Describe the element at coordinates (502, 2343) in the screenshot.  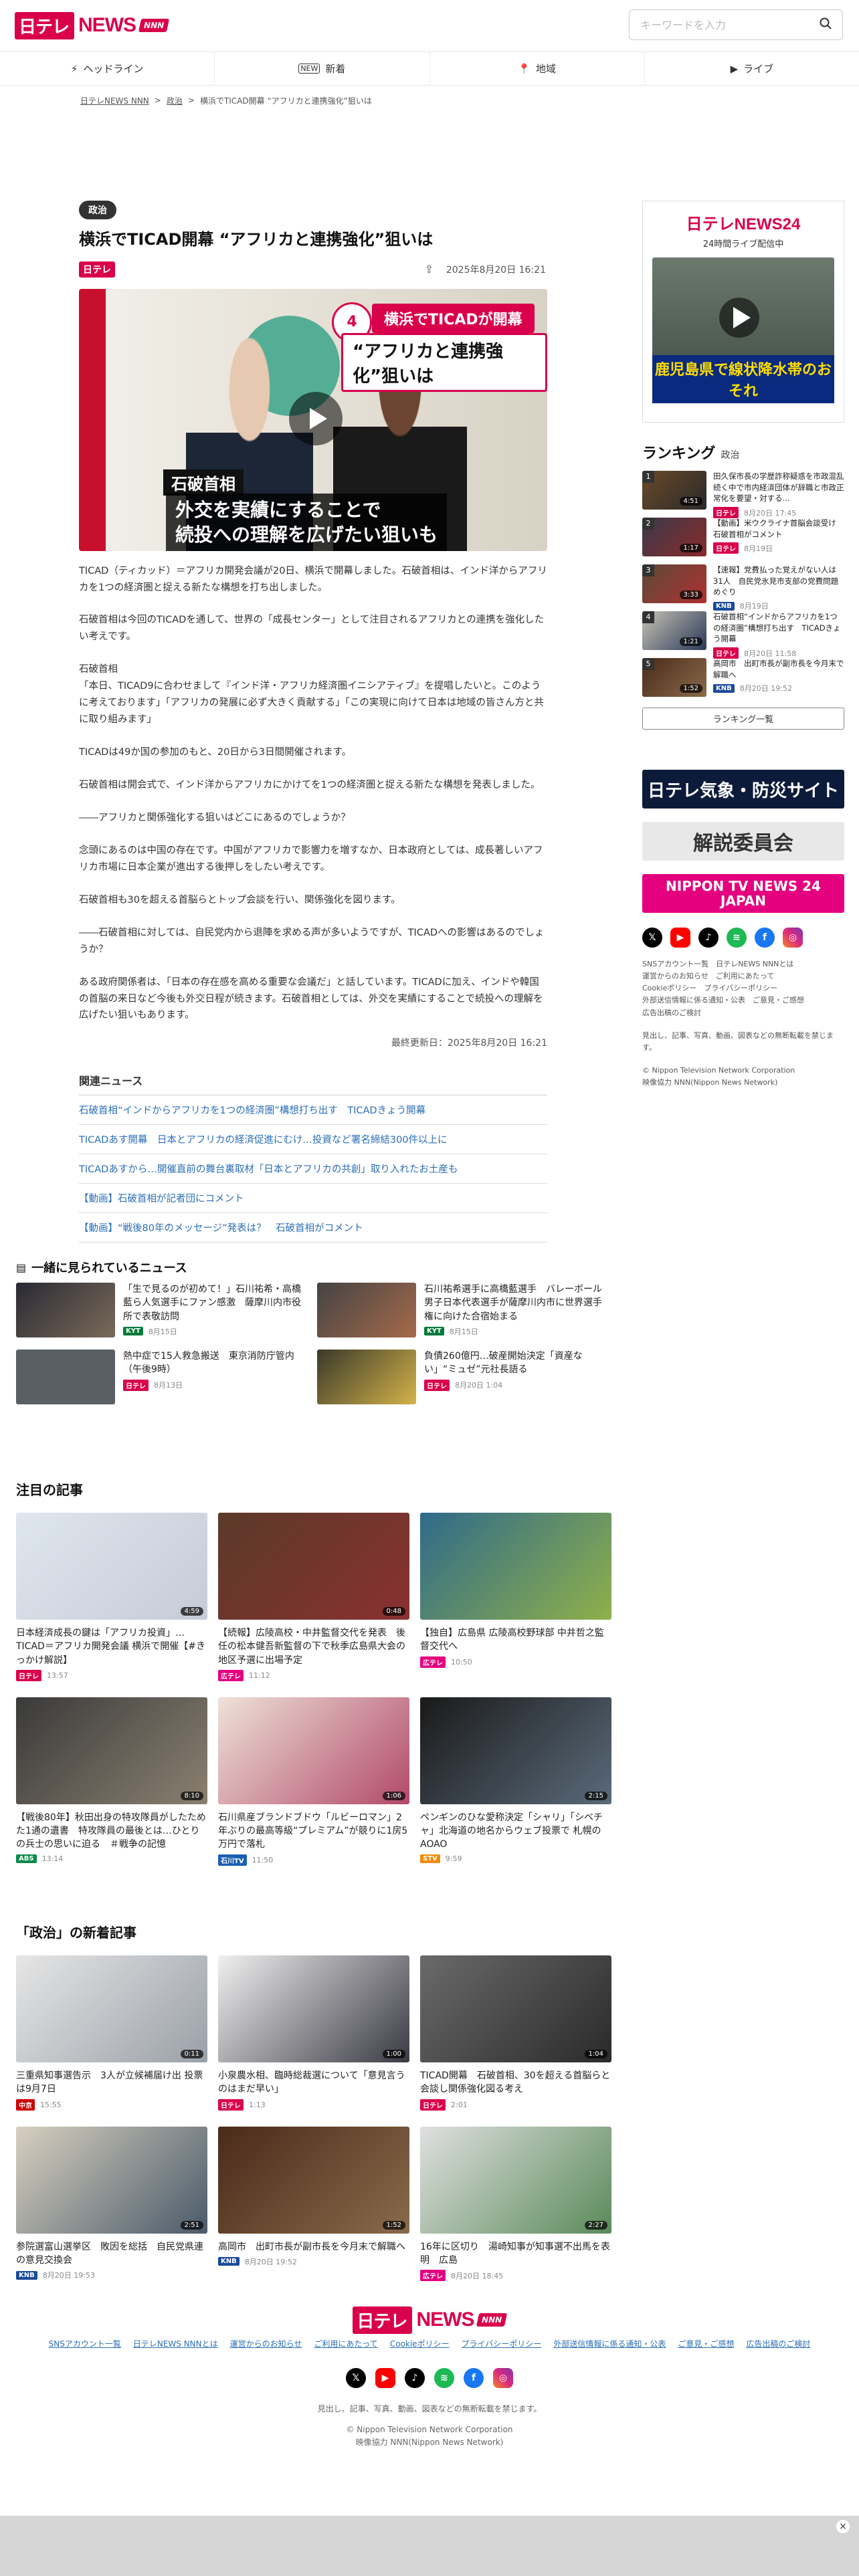
I see `footer-link: プライバシーポリシー` at that location.